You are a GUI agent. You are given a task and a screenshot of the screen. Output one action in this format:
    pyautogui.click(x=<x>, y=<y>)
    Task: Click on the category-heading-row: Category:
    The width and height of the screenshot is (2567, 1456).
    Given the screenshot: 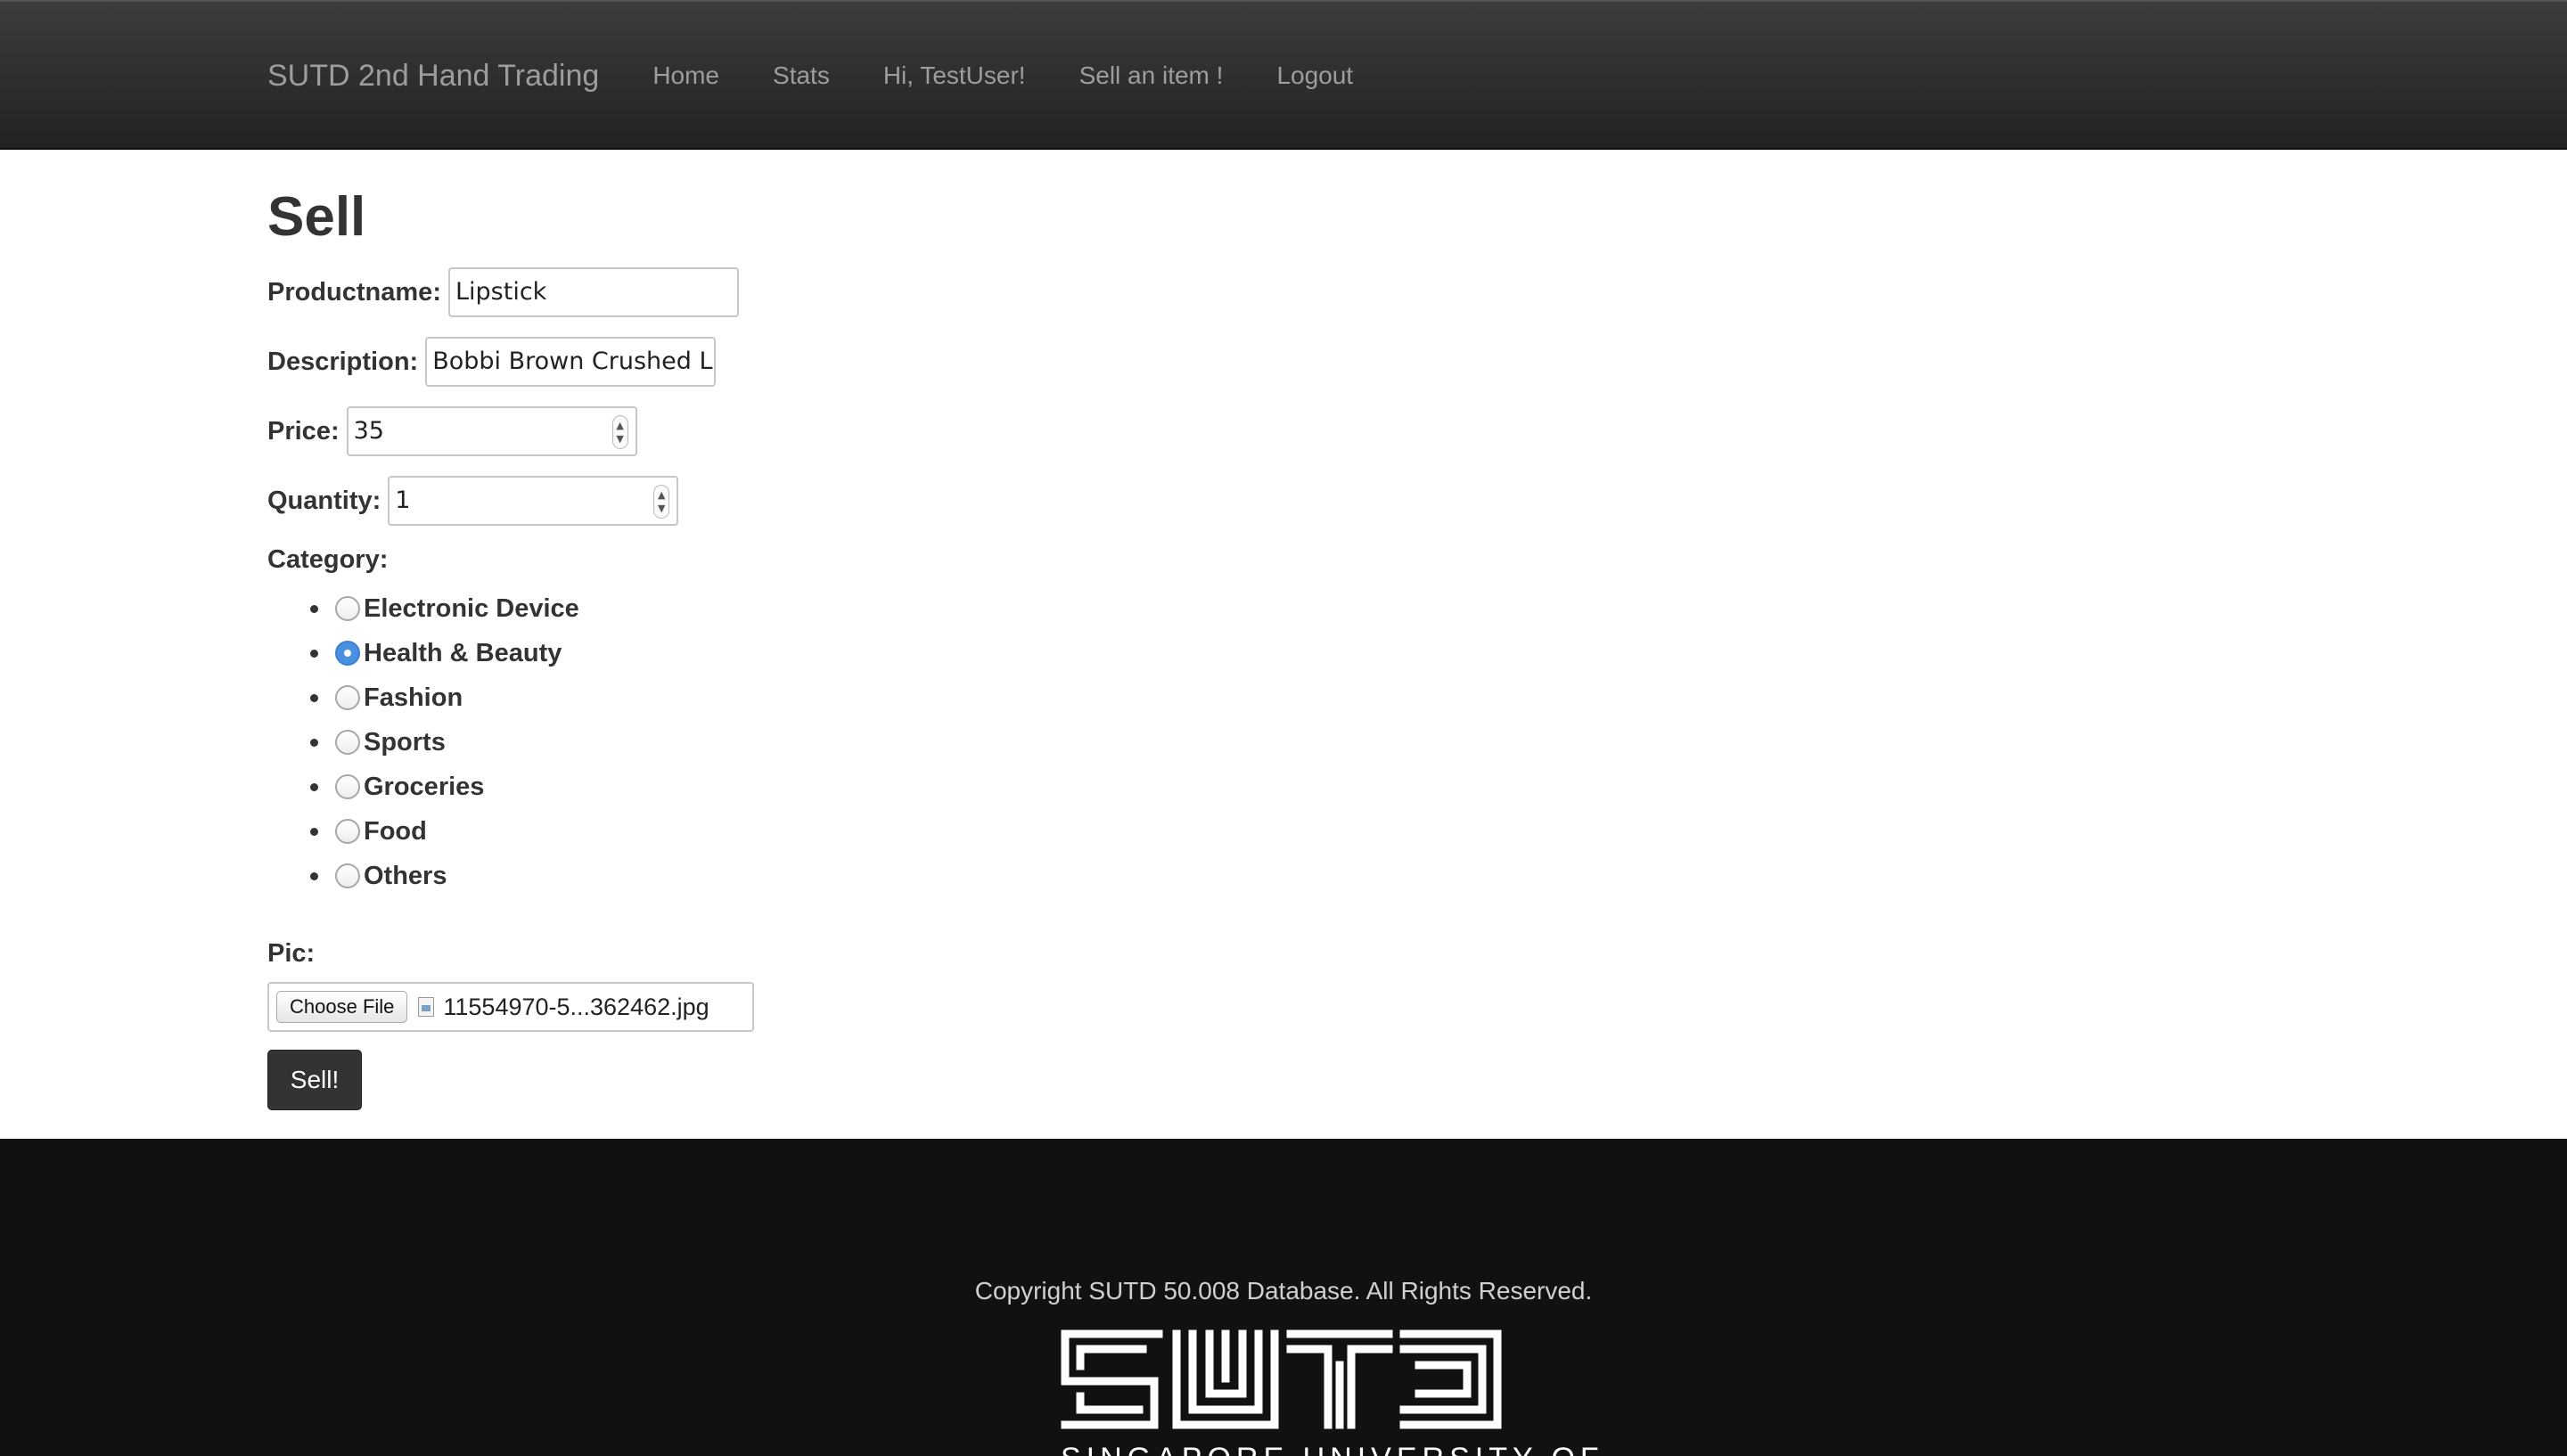 What is the action you would take?
    pyautogui.click(x=331, y=560)
    